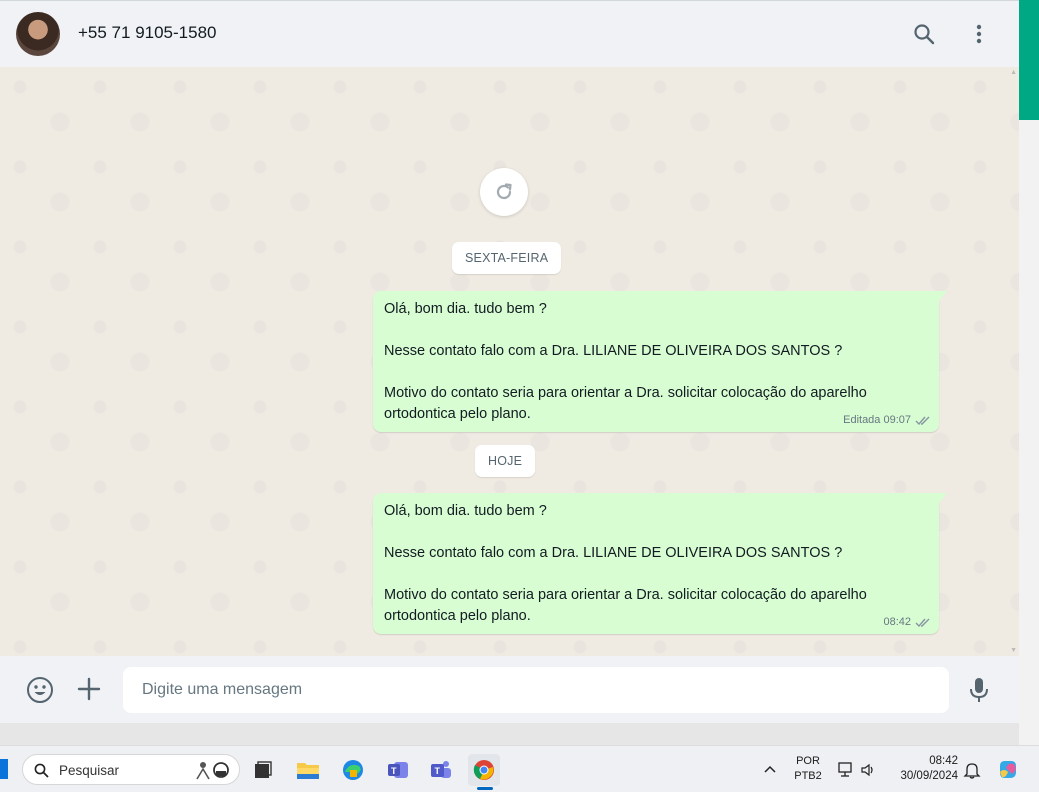 This screenshot has height=792, width=1039. What do you see at coordinates (131, 769) in the screenshot?
I see `taskbar-search: Pesquisar` at bounding box center [131, 769].